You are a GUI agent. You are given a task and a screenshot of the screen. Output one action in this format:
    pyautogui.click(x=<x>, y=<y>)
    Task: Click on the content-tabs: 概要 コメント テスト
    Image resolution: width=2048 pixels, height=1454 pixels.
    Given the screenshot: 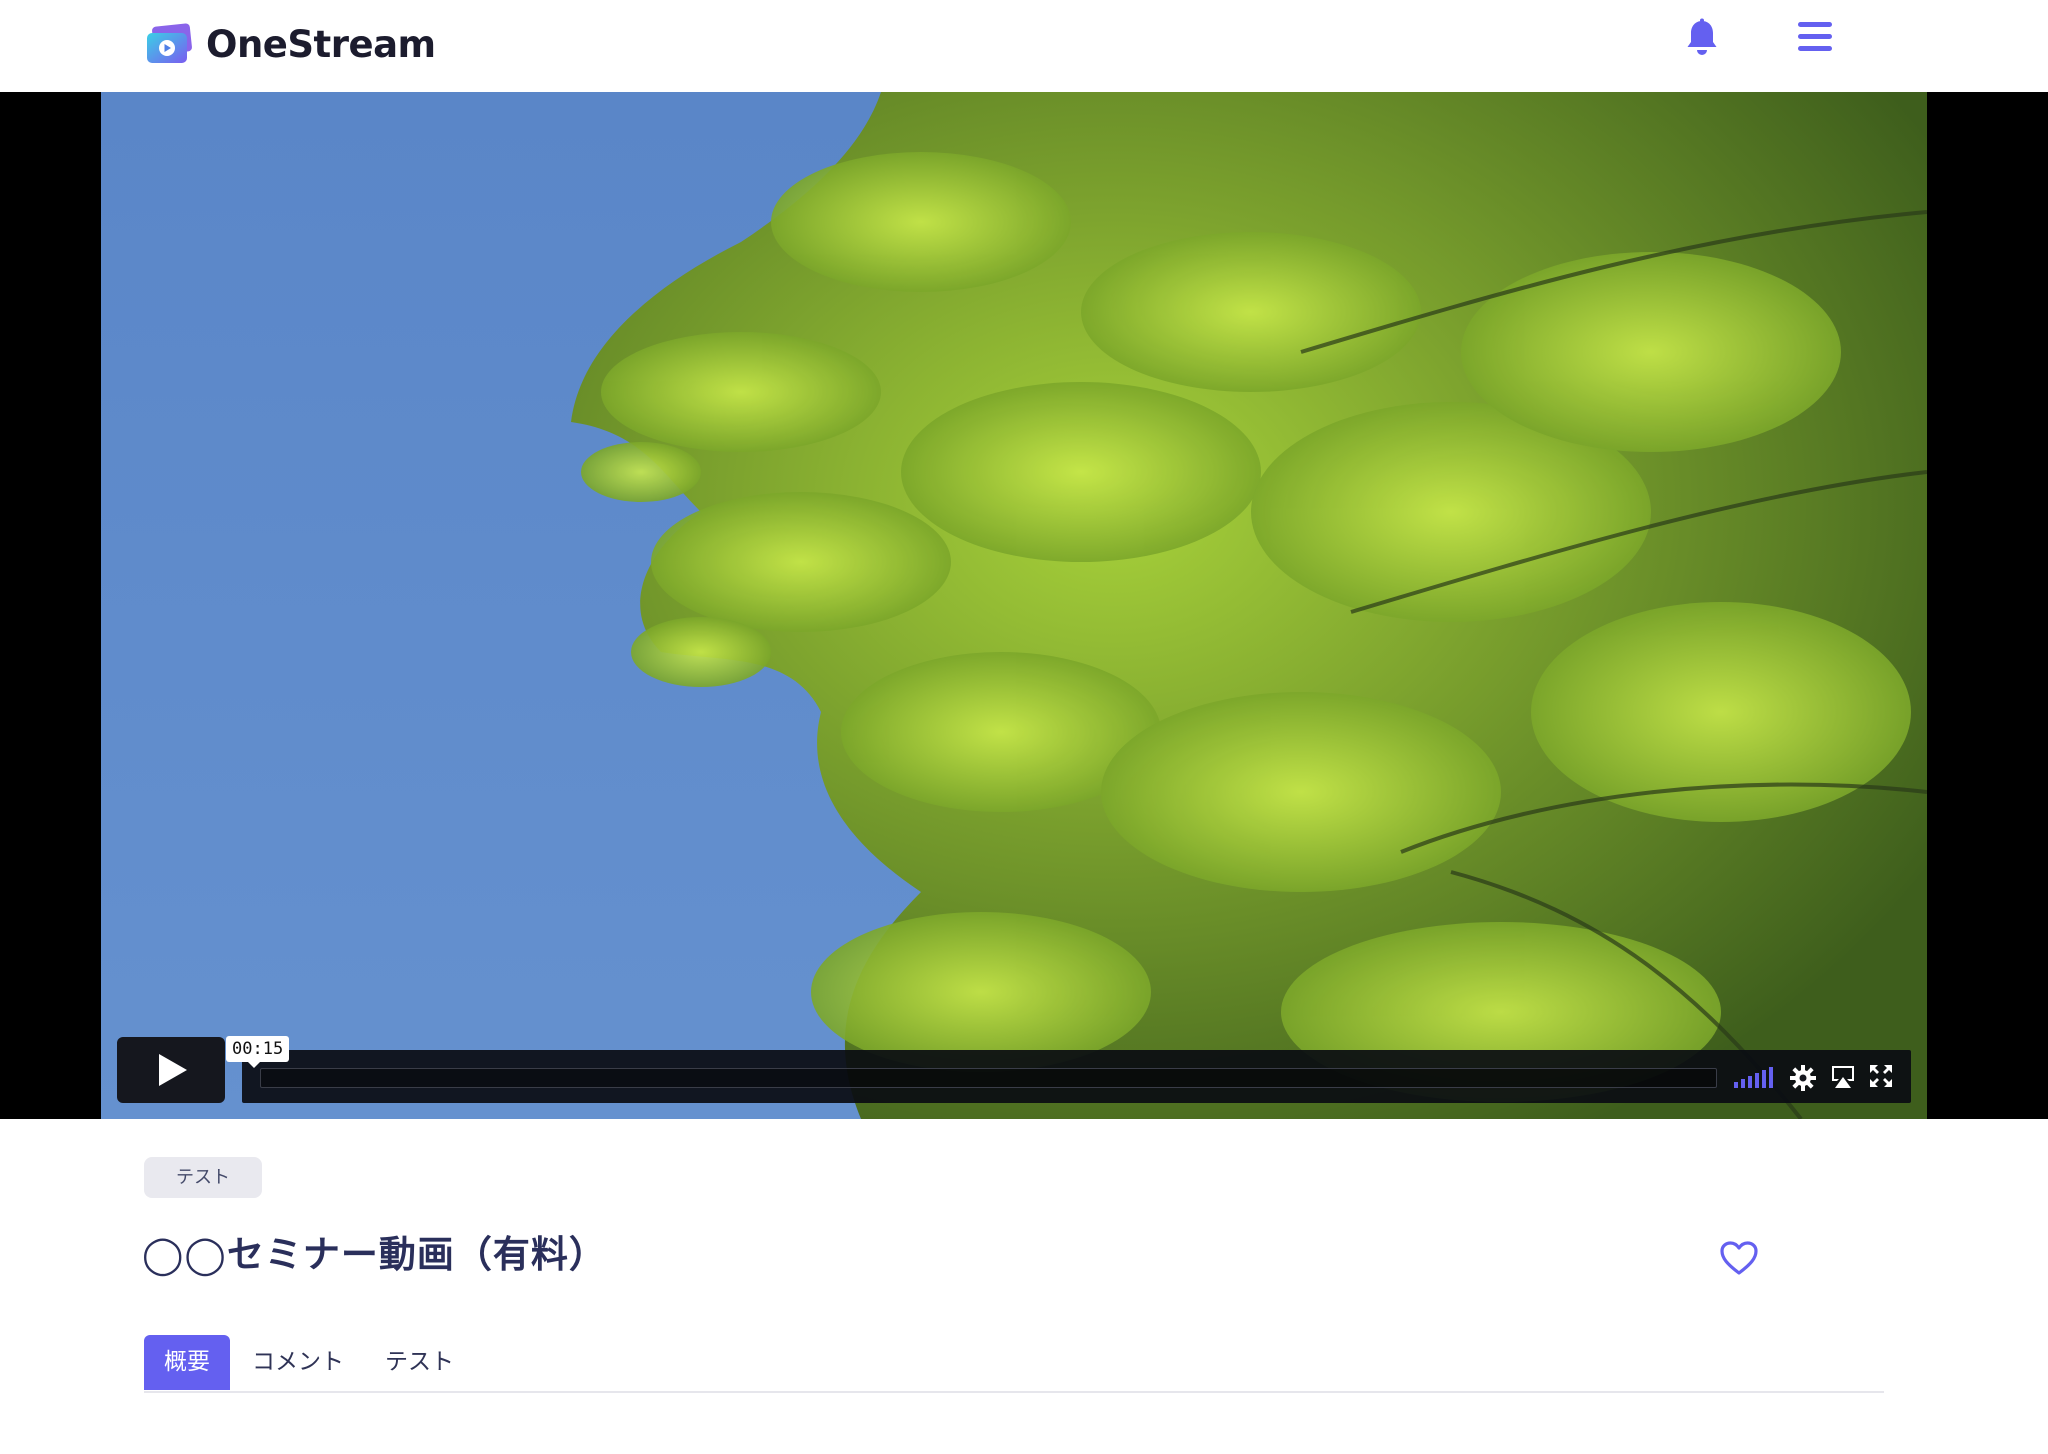 What is the action you would take?
    pyautogui.click(x=1014, y=1364)
    